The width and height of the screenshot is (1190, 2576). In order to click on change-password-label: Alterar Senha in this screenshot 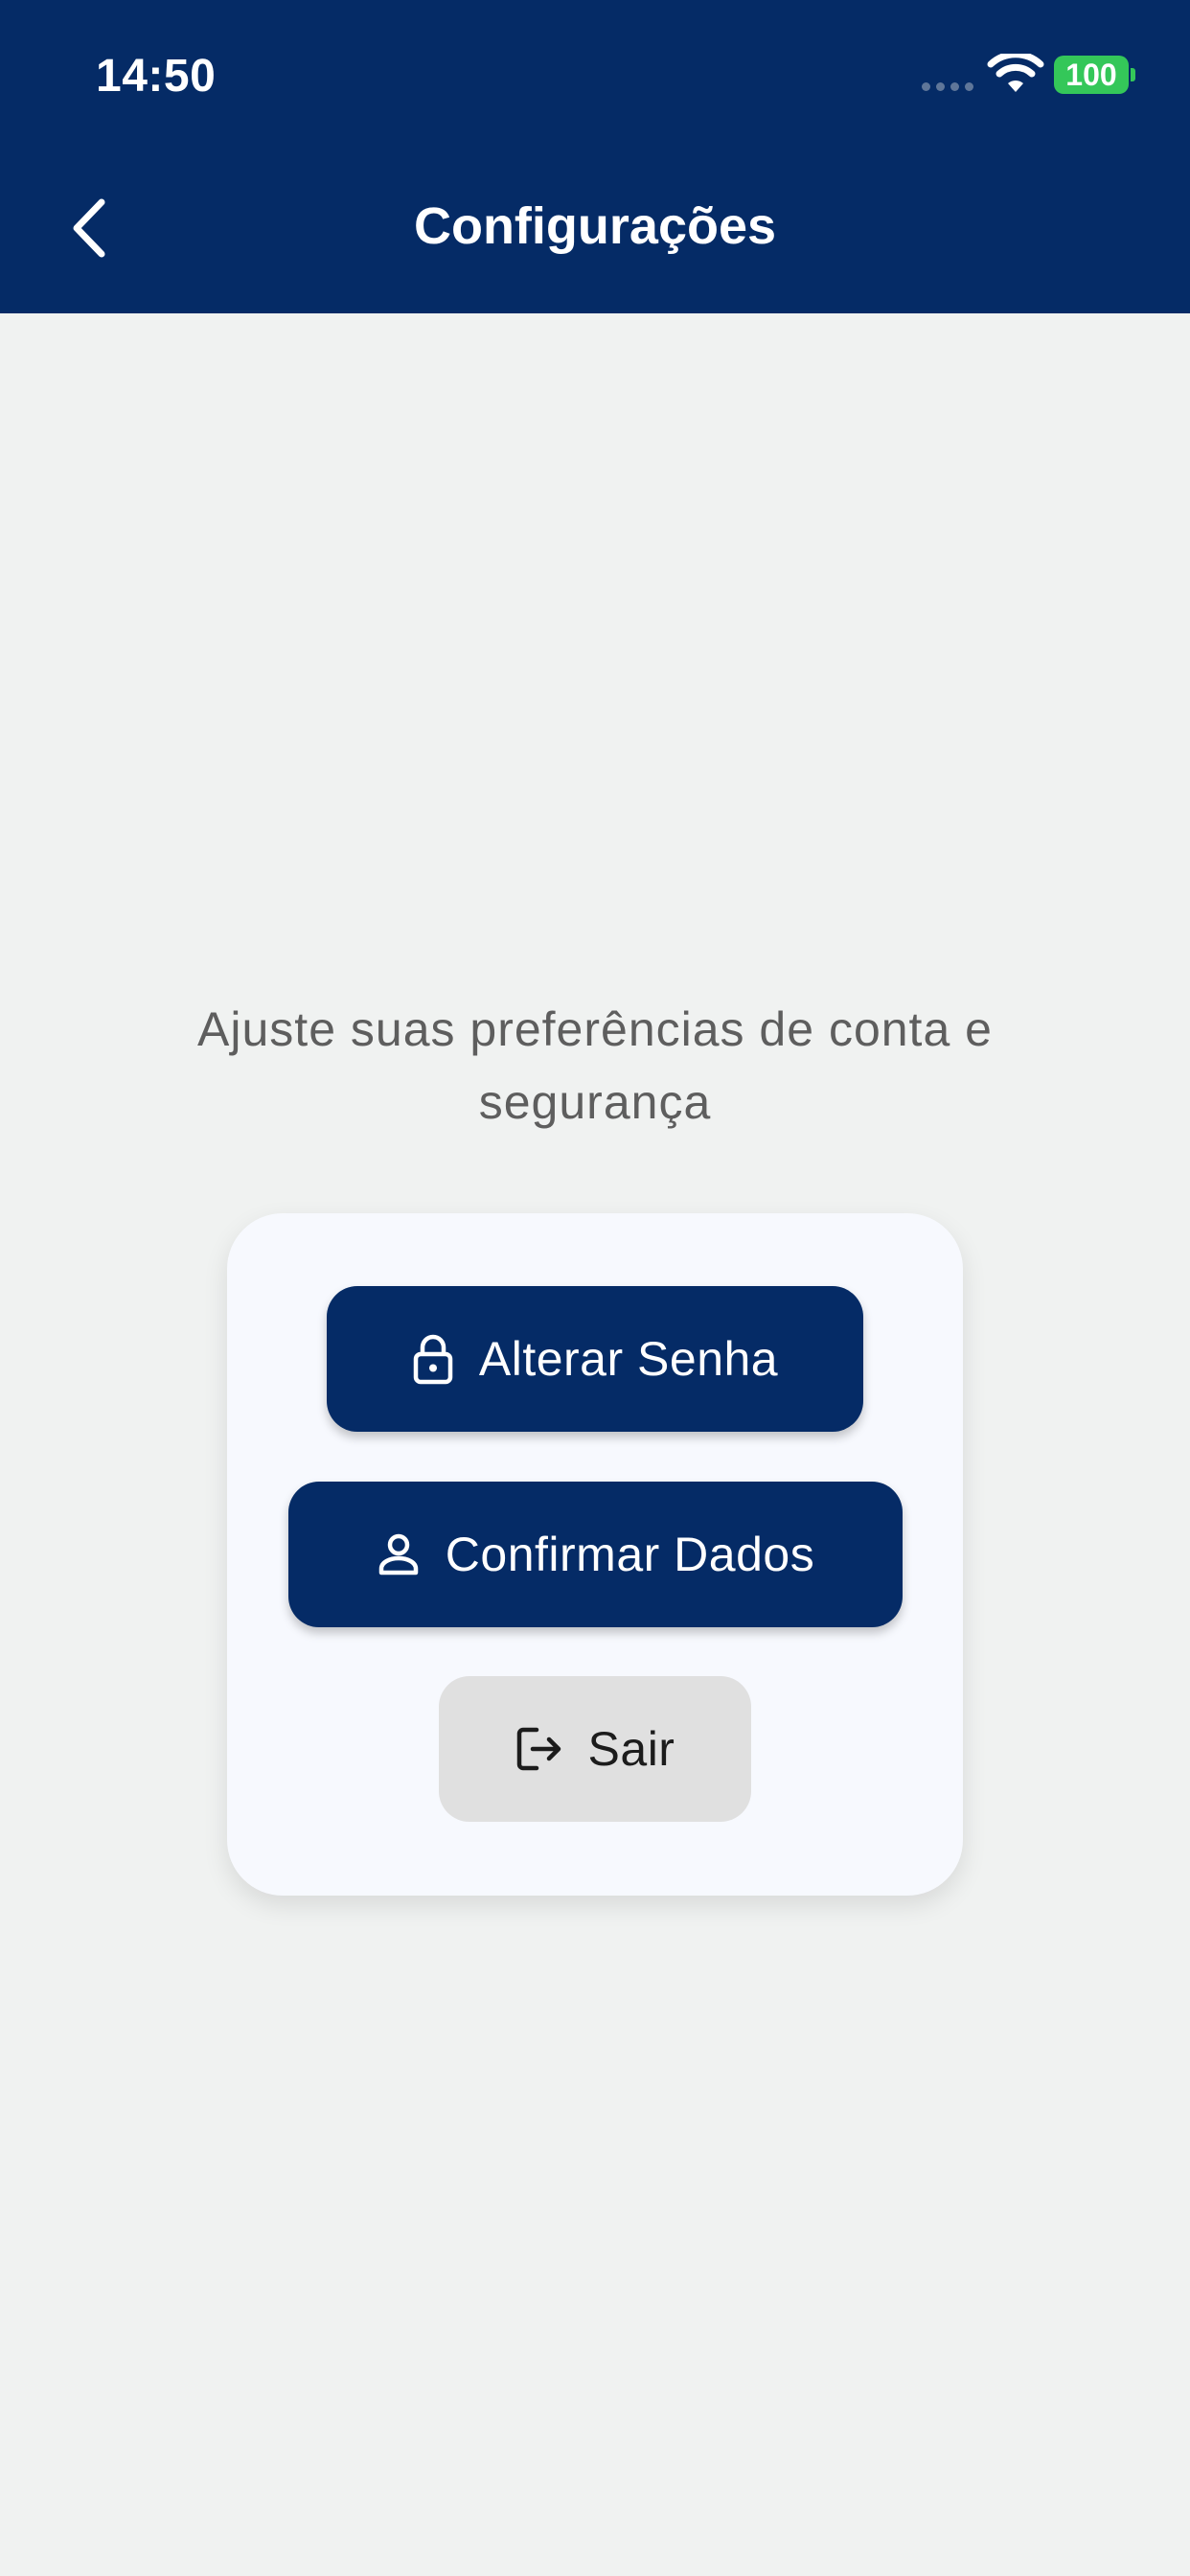, I will do `click(629, 1359)`.